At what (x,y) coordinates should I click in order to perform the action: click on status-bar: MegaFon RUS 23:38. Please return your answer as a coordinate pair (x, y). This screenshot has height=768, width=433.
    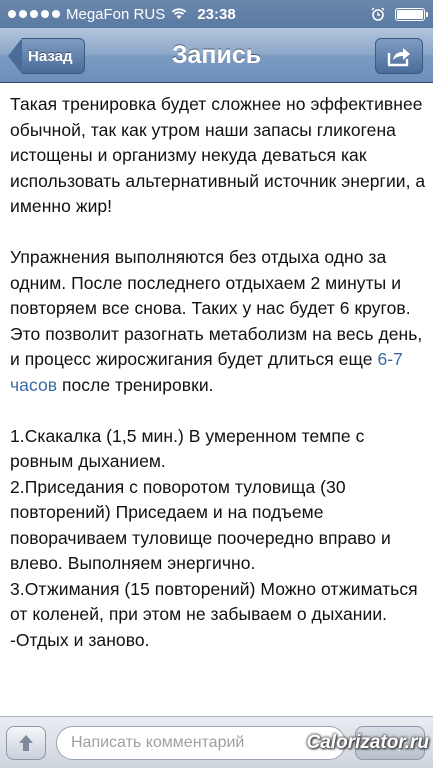
    Looking at the image, I should click on (216, 14).